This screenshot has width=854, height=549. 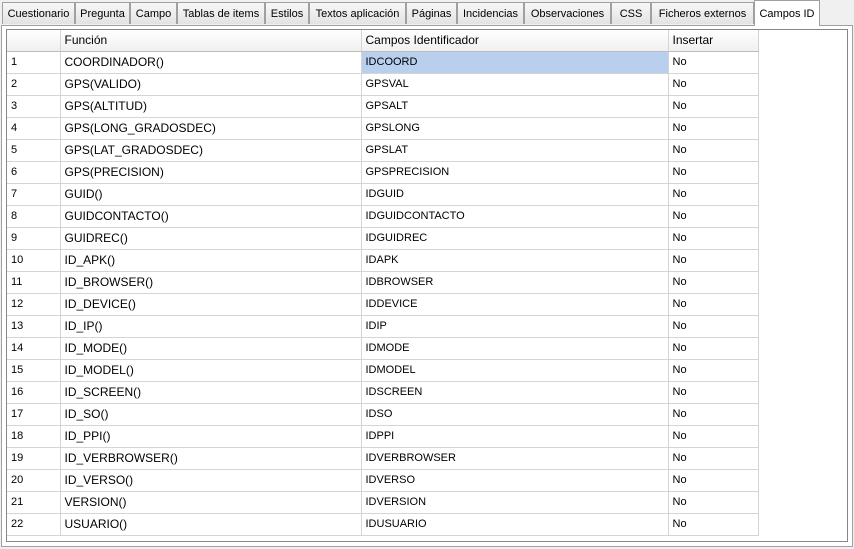 What do you see at coordinates (515, 524) in the screenshot?
I see `campo-identificador-cell: IDUSUARIO` at bounding box center [515, 524].